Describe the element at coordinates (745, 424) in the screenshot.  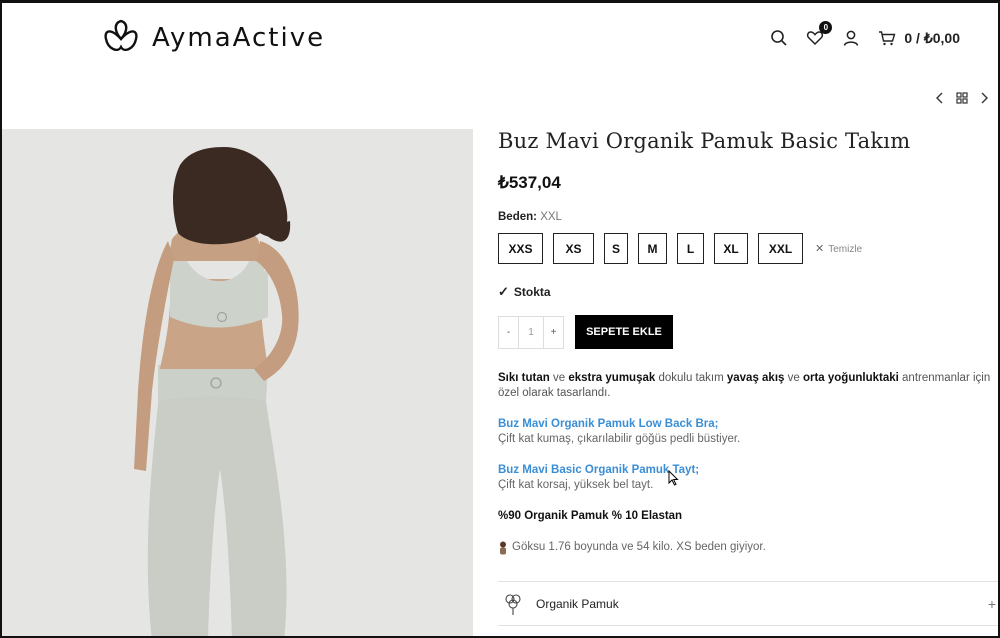
I see `bra-product-link: Buz Mavi Organik Pamuk Low Back Bra;` at that location.